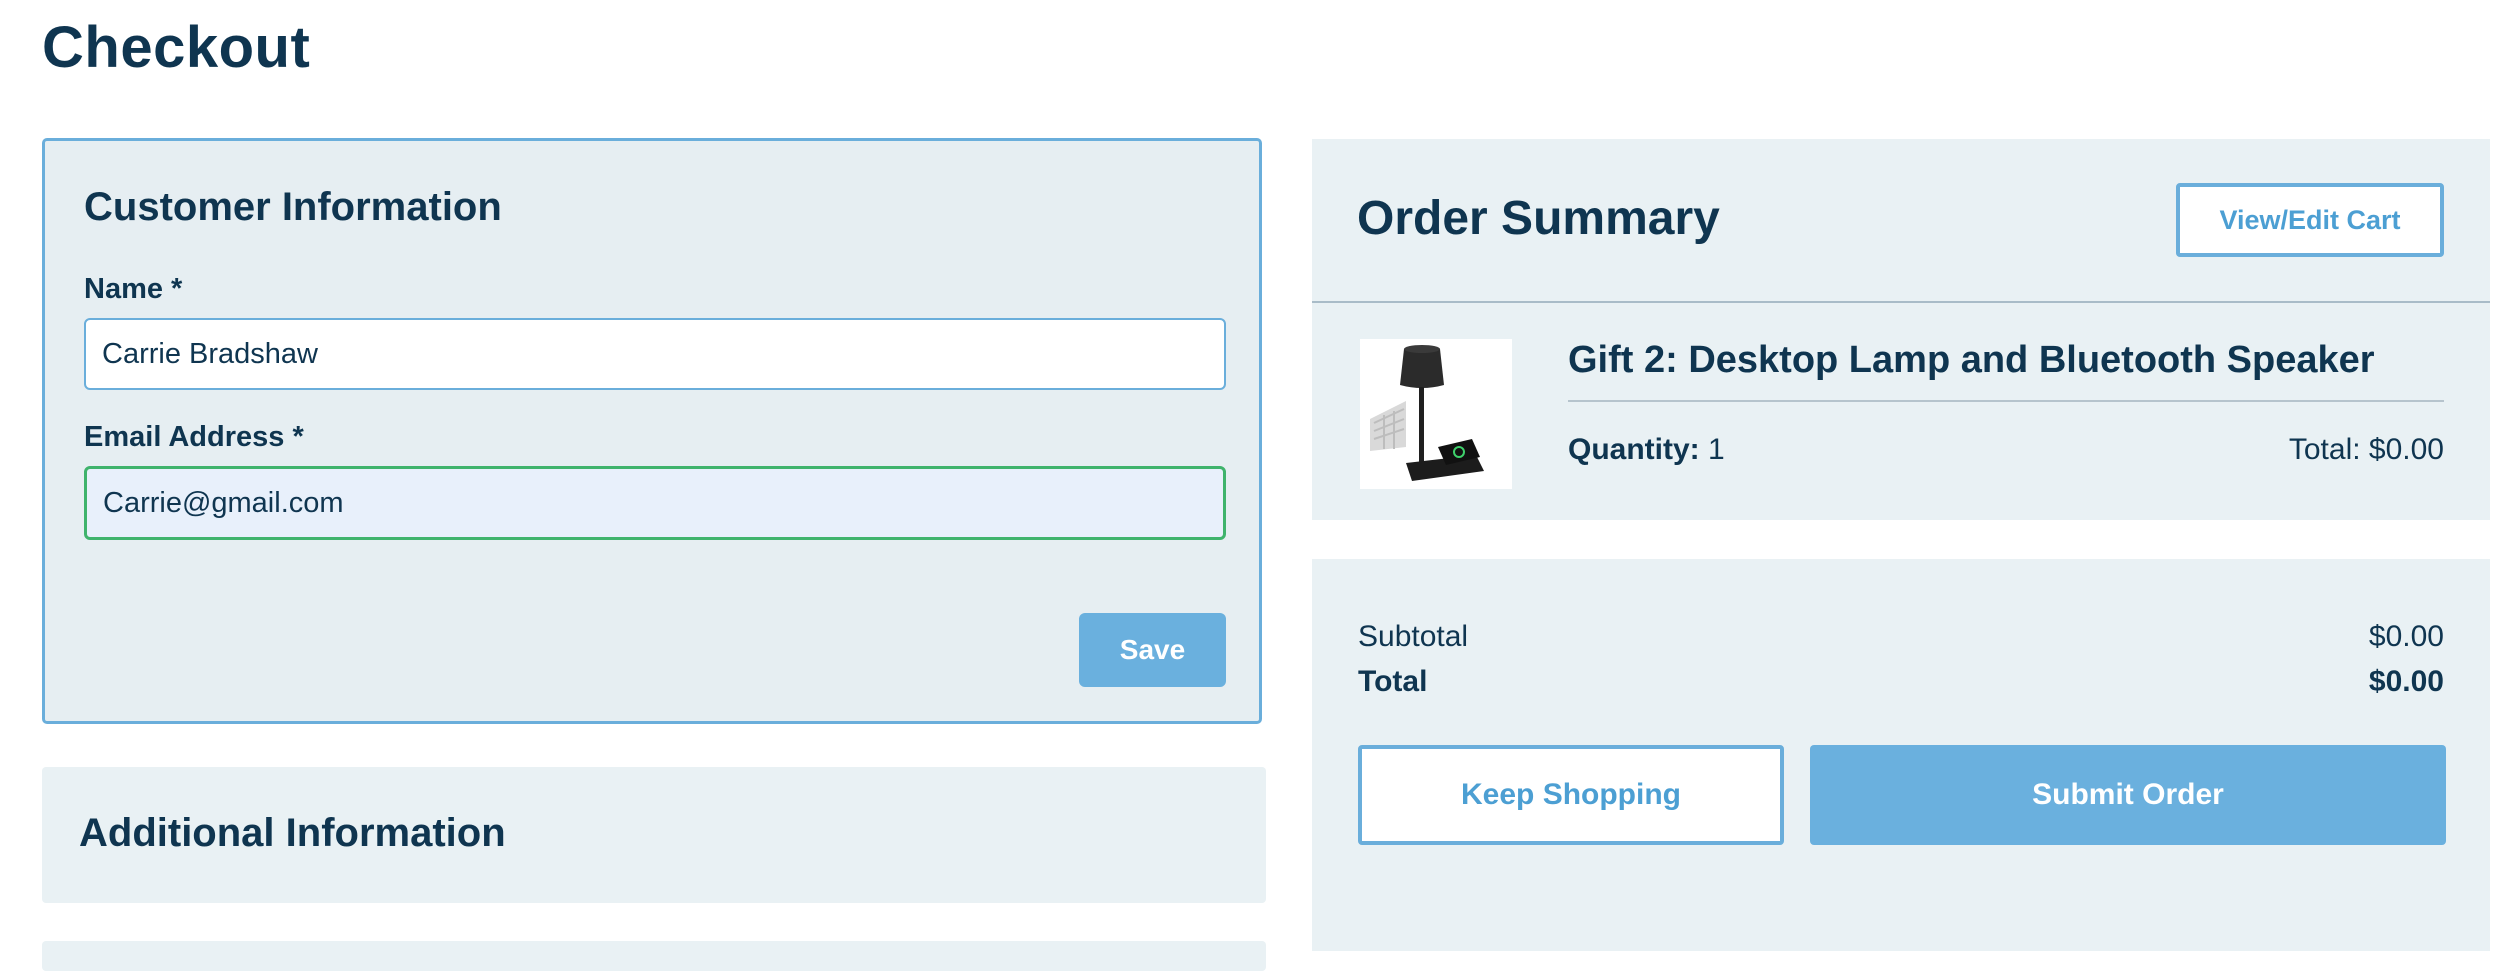 The height and width of the screenshot is (971, 2500). Describe the element at coordinates (1634, 449) in the screenshot. I see `quantity-label: Quantity:` at that location.